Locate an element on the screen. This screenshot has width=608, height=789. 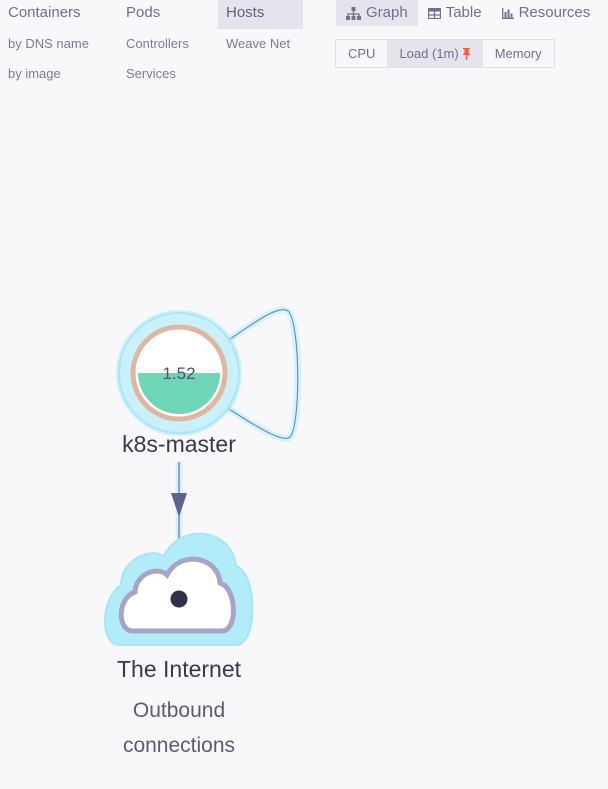
internet-node-sublabel: Outbound connections is located at coordinates (179, 728).